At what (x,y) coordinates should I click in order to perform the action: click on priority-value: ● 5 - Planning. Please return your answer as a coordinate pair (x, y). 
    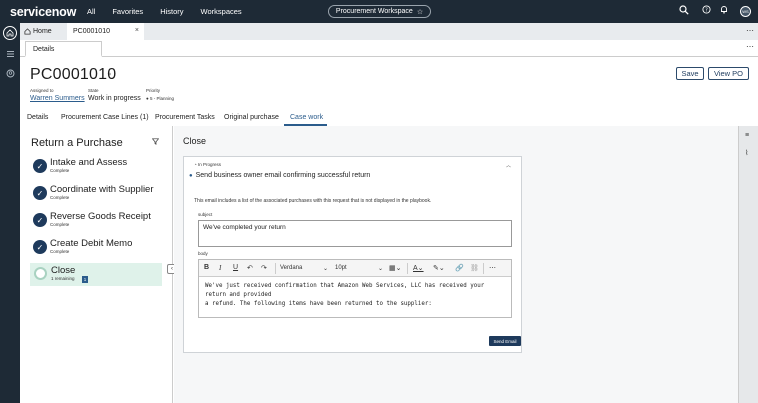
    Looking at the image, I should click on (160, 98).